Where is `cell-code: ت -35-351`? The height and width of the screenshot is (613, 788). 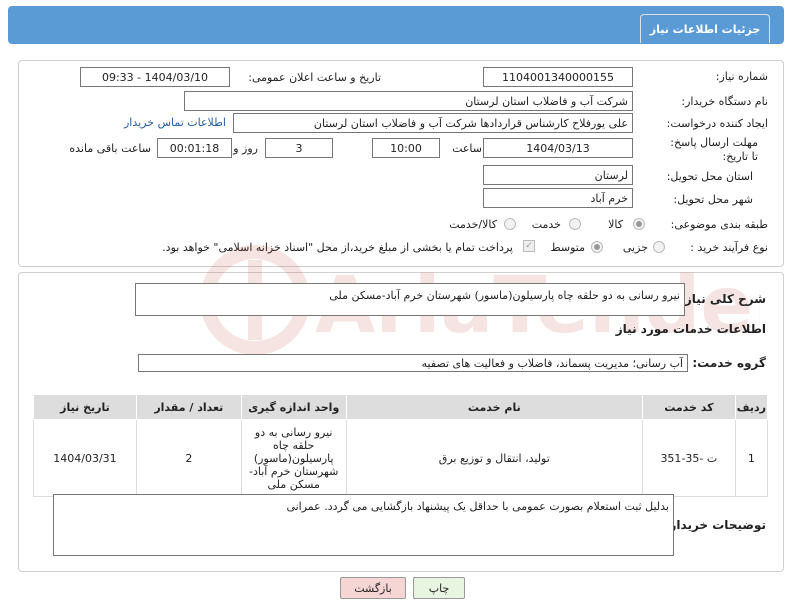 cell-code: ت -35-351 is located at coordinates (688, 458).